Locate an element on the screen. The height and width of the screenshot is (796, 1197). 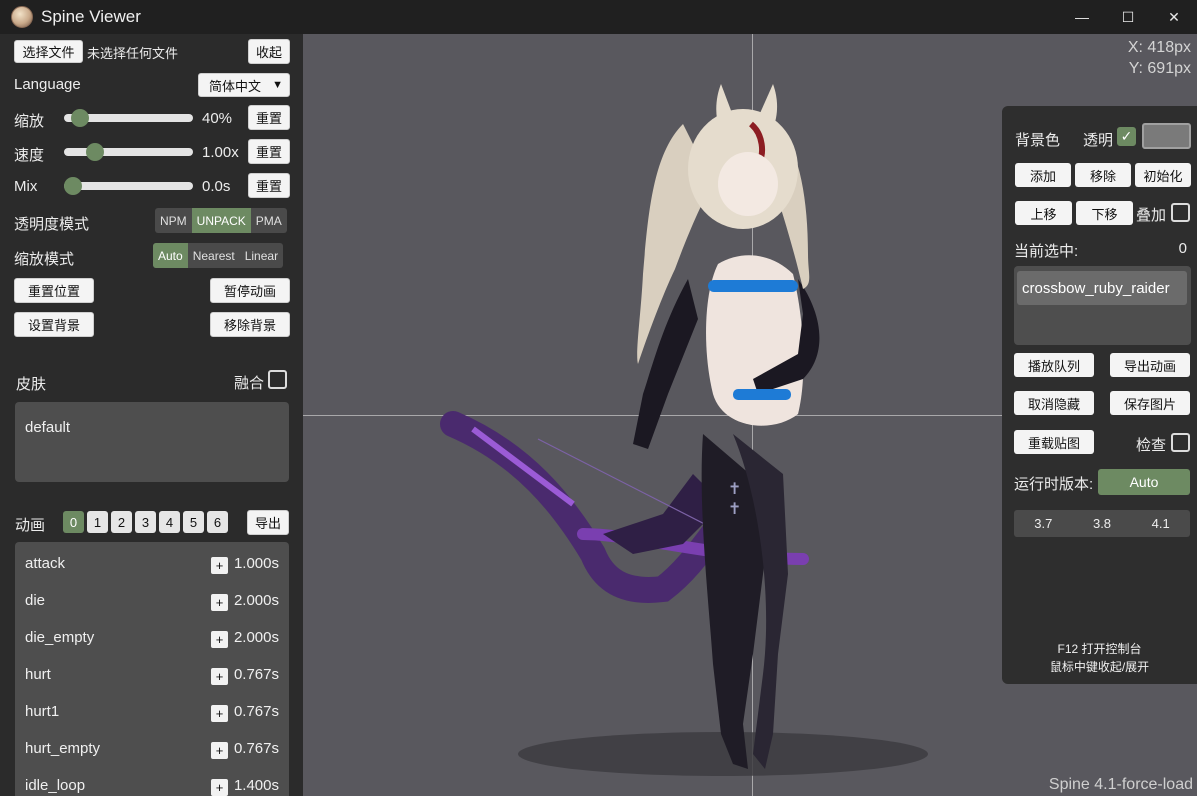
move-down-button: 下移 is located at coordinates (1104, 213).